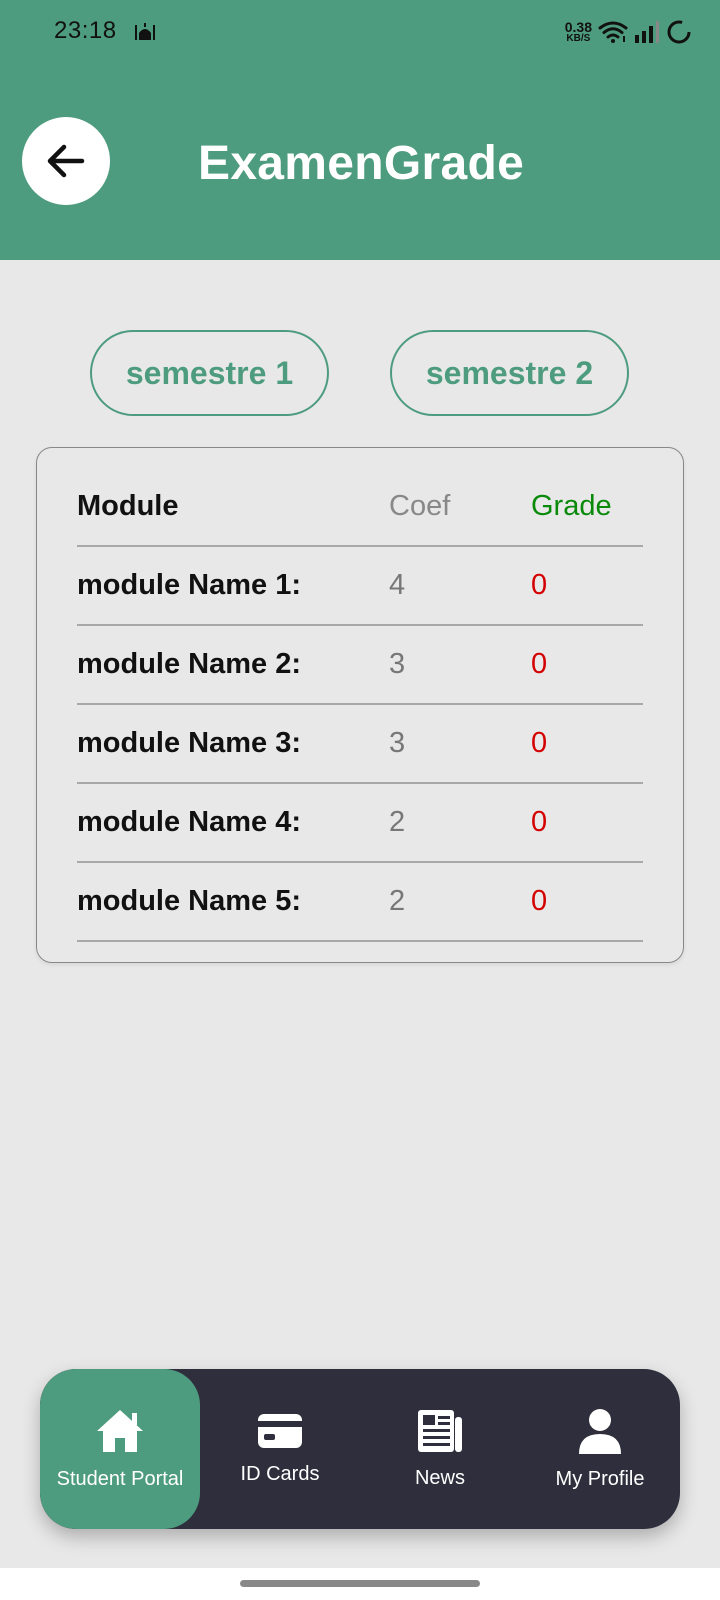  I want to click on status-time: 23:18, so click(85, 30).